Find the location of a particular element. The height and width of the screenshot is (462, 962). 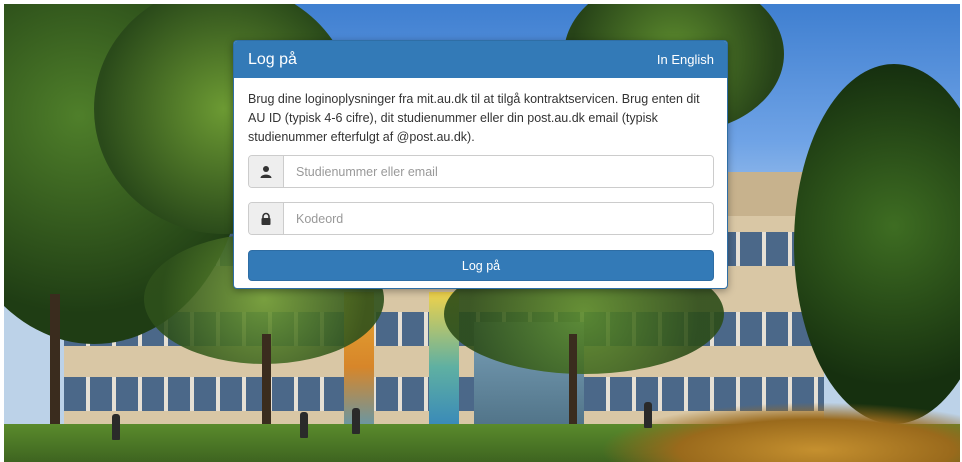

english-language-link: In English is located at coordinates (685, 59).